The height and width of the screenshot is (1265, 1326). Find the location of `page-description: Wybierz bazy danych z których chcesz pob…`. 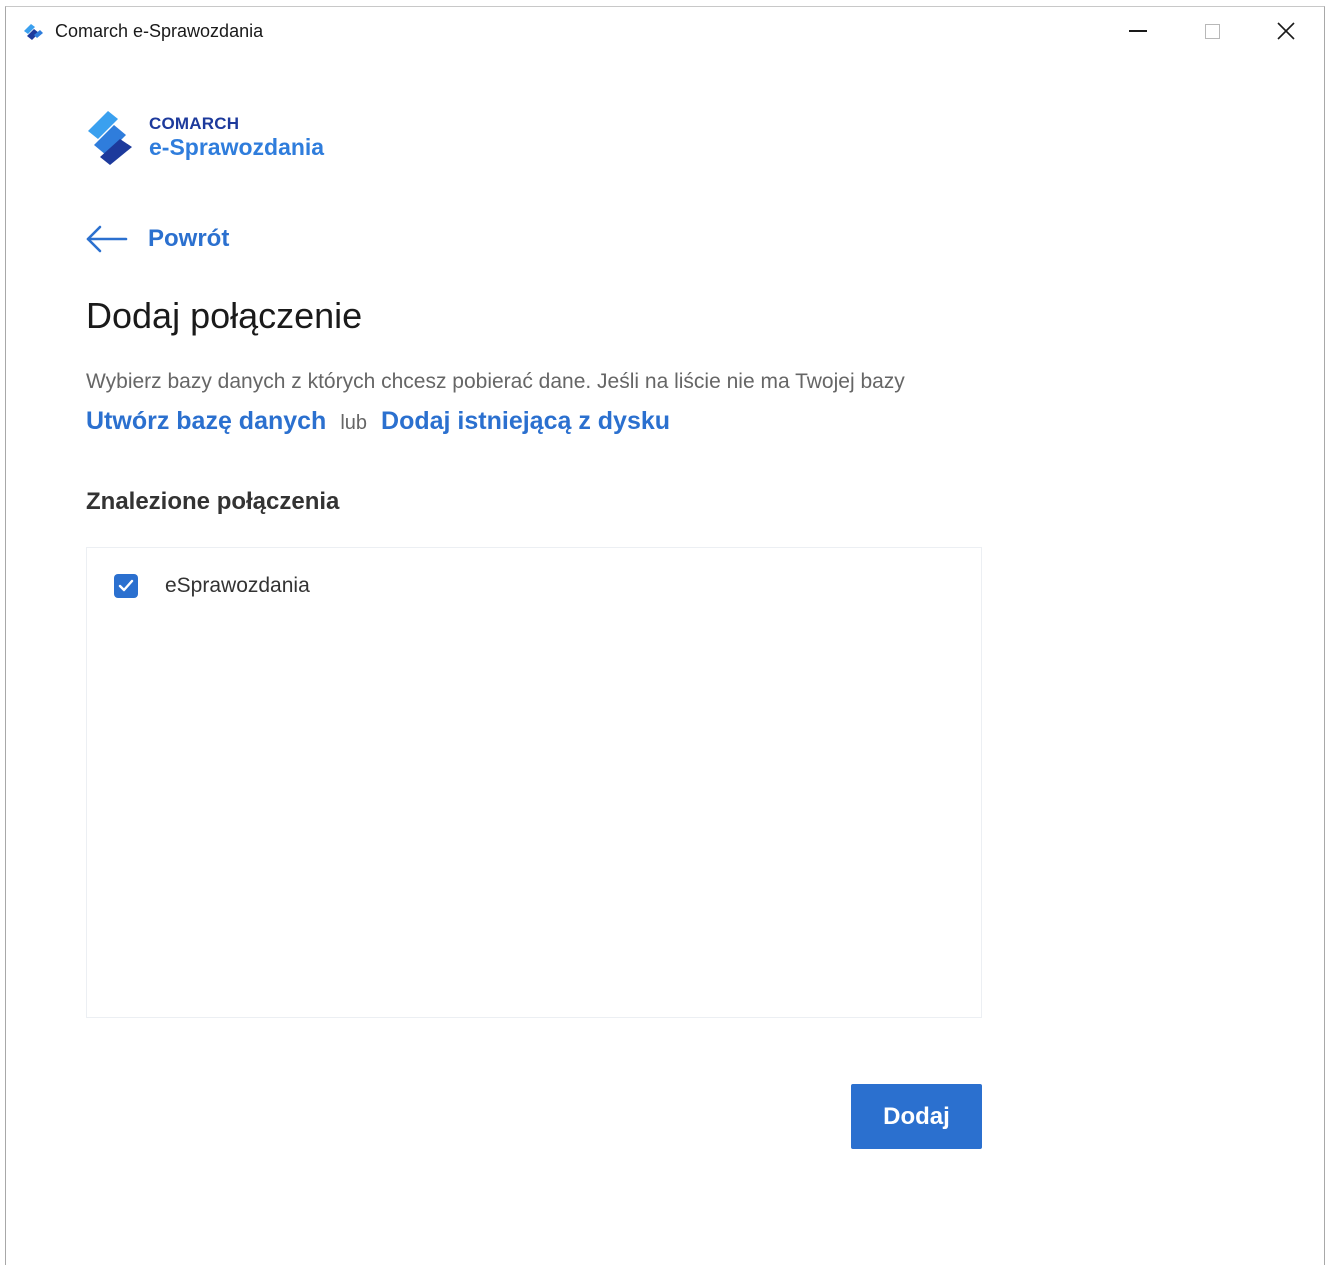

page-description: Wybierz bazy danych z których chcesz pob… is located at coordinates (495, 381).